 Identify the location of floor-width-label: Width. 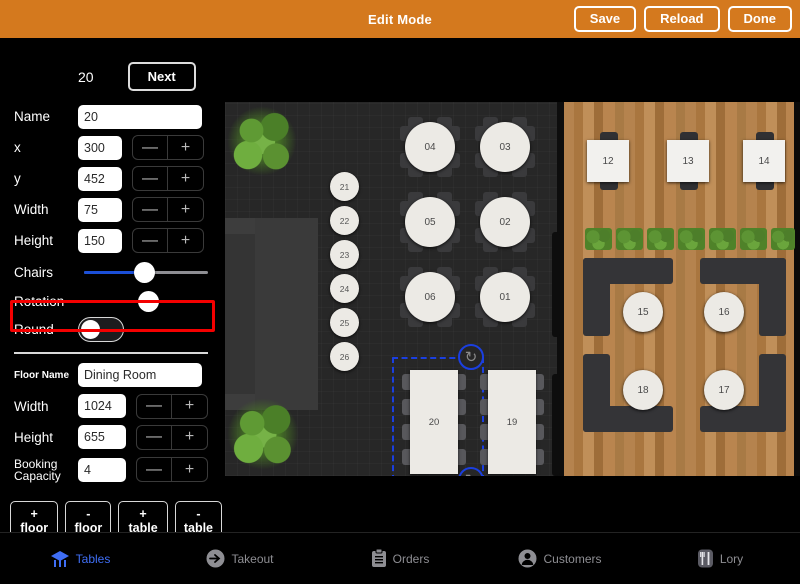
(31, 406).